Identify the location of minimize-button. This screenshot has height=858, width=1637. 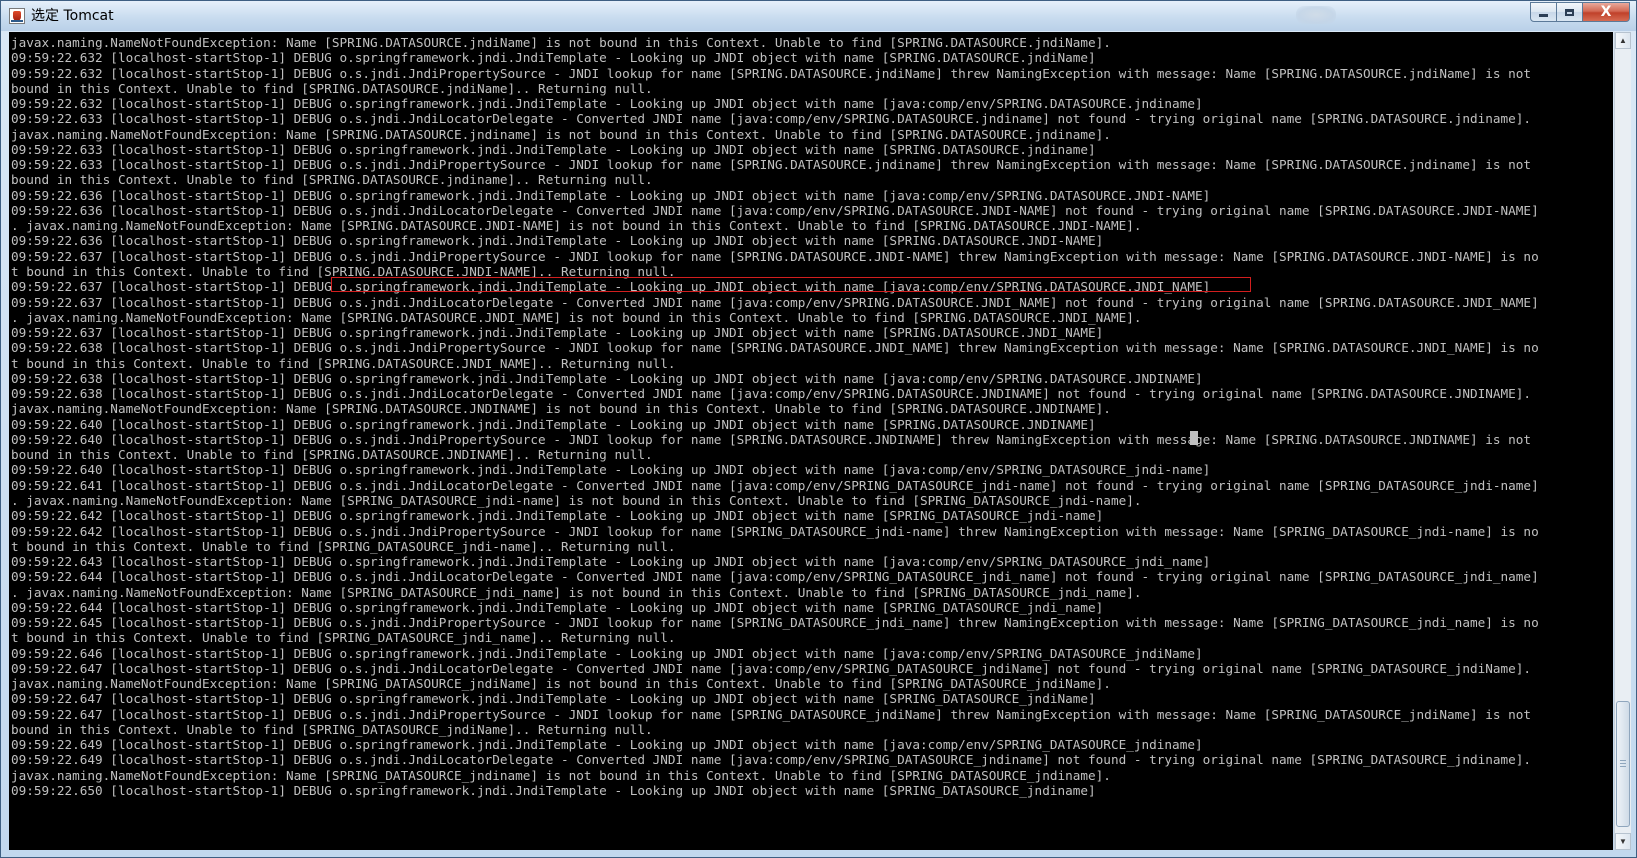
(1543, 12).